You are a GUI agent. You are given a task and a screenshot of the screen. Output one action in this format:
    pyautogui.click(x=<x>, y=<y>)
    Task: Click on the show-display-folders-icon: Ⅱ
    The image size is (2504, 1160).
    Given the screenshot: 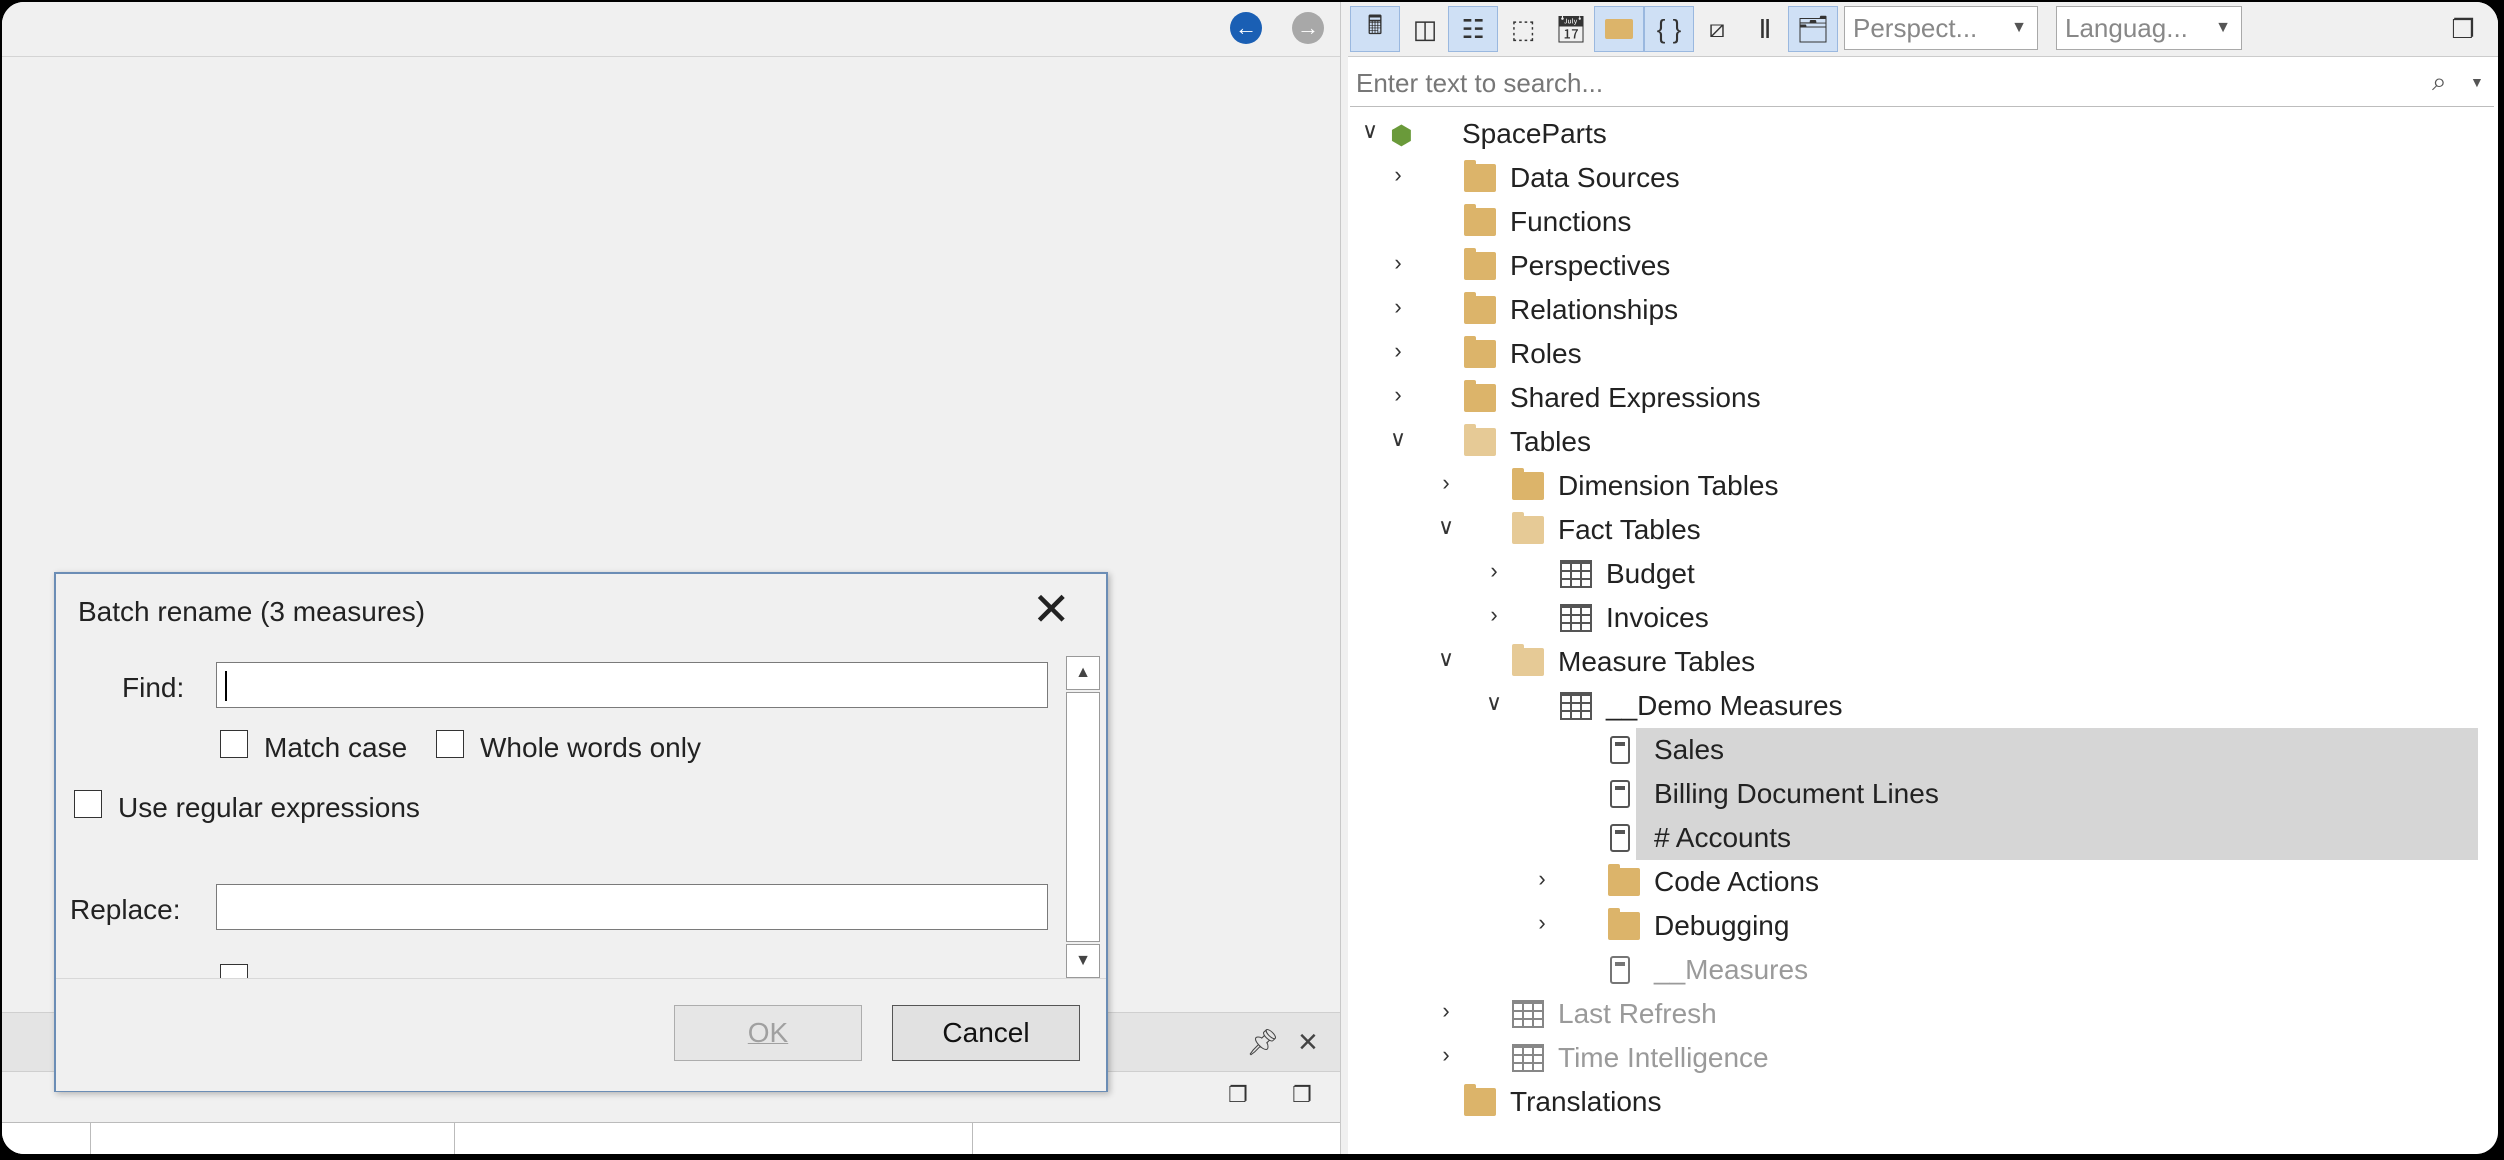 What is the action you would take?
    pyautogui.click(x=1765, y=29)
    